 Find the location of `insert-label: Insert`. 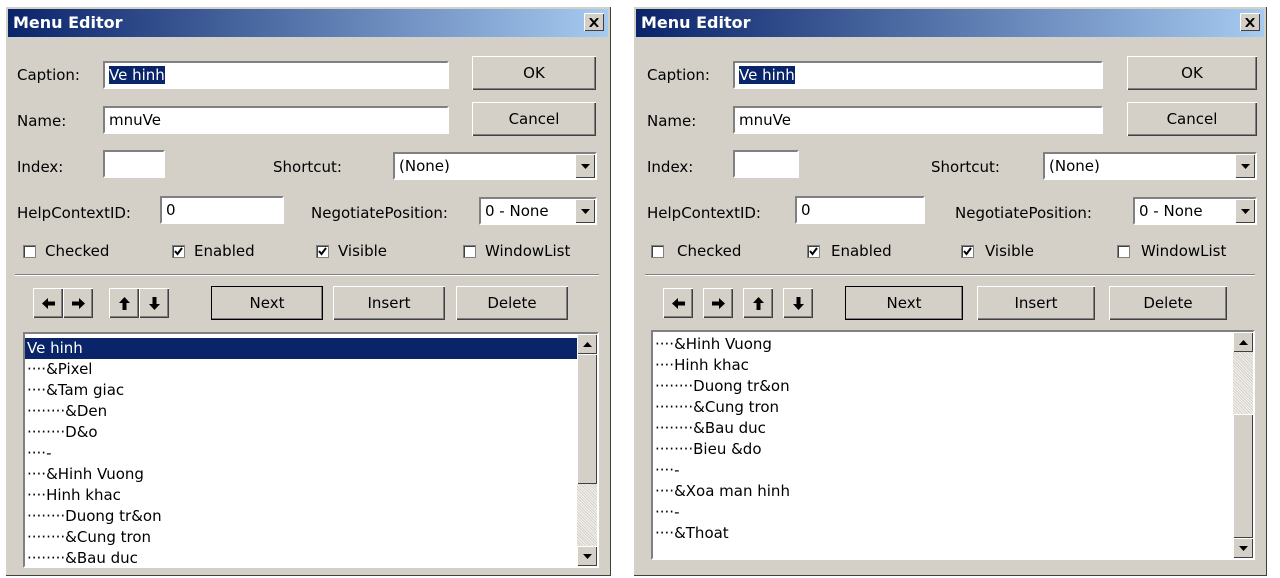

insert-label: Insert is located at coordinates (1036, 303).